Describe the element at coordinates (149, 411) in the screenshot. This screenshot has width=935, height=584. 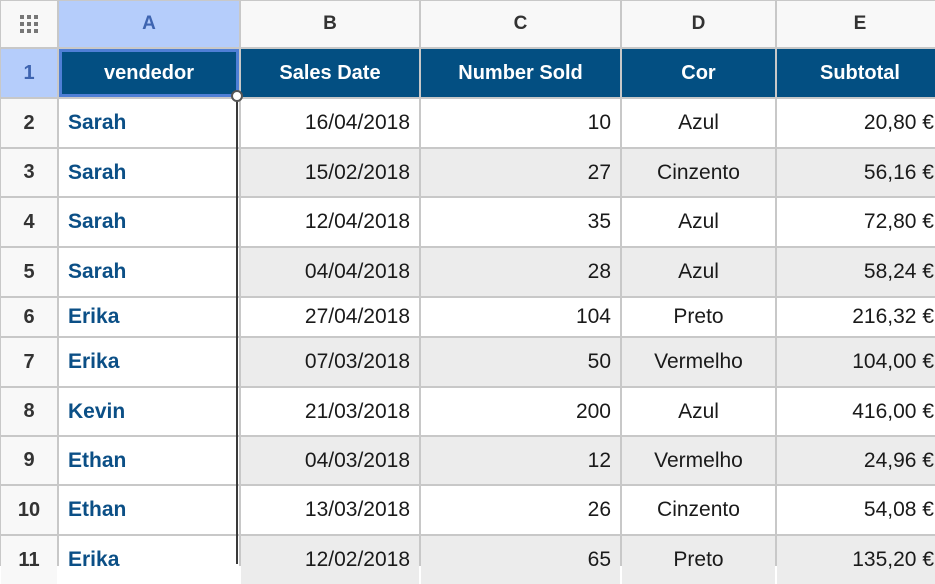
I see `cell-vendedor: Kevin` at that location.